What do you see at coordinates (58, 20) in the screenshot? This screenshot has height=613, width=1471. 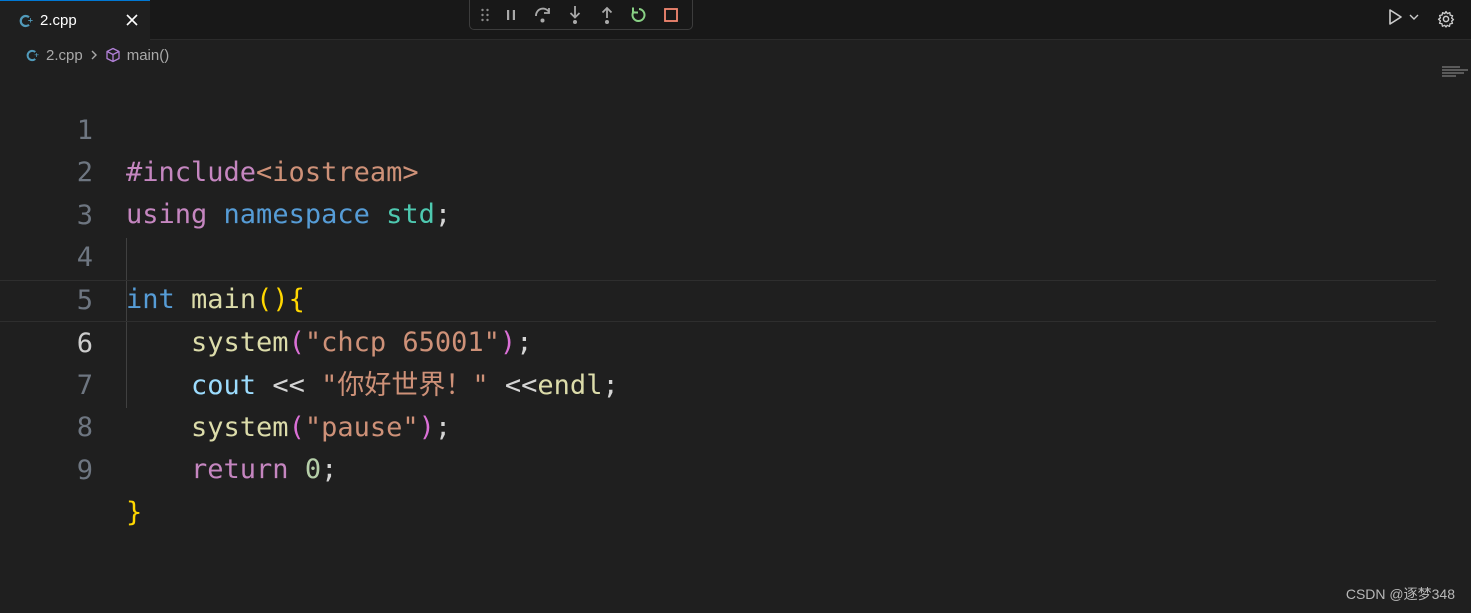 I see `tab-label: 2.cpp` at bounding box center [58, 20].